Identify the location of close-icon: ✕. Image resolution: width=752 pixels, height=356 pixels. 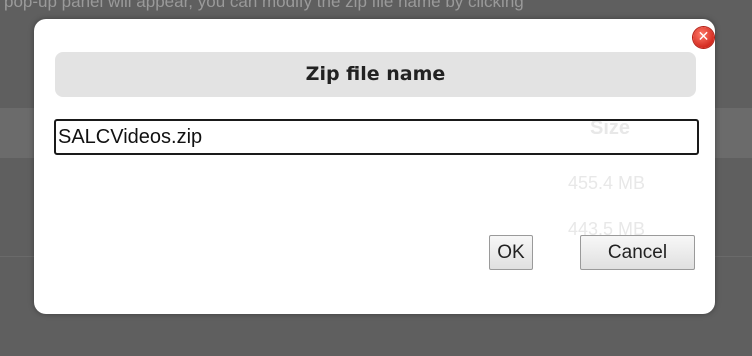
(703, 37).